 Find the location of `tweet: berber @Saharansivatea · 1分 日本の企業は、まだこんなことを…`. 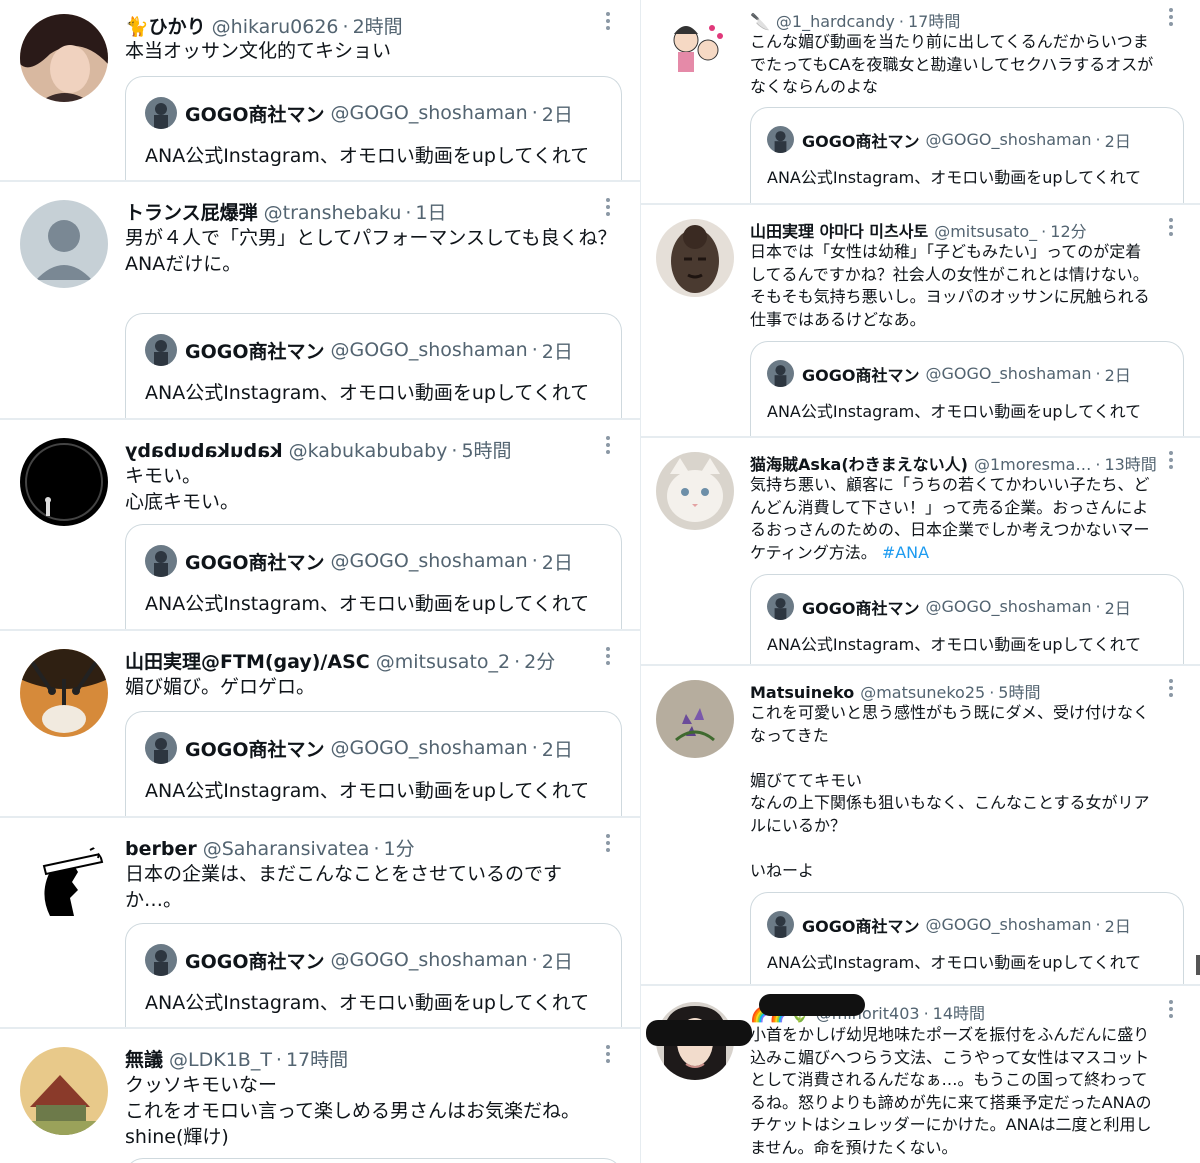

tweet: berber @Saharansivatea · 1分 日本の企業は、まだこんなことを… is located at coordinates (320, 922).